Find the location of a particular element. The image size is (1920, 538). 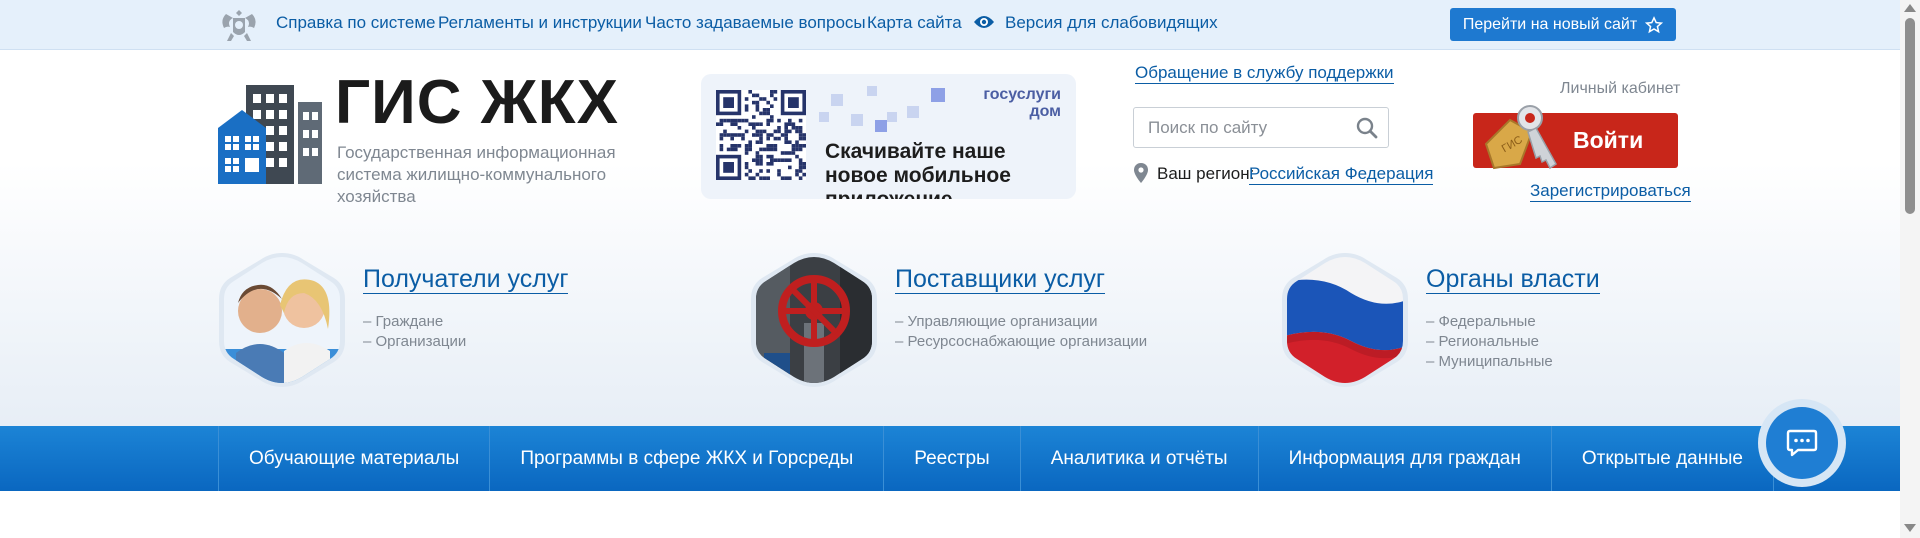

audience-item-citizens: – Граждане is located at coordinates (403, 322).